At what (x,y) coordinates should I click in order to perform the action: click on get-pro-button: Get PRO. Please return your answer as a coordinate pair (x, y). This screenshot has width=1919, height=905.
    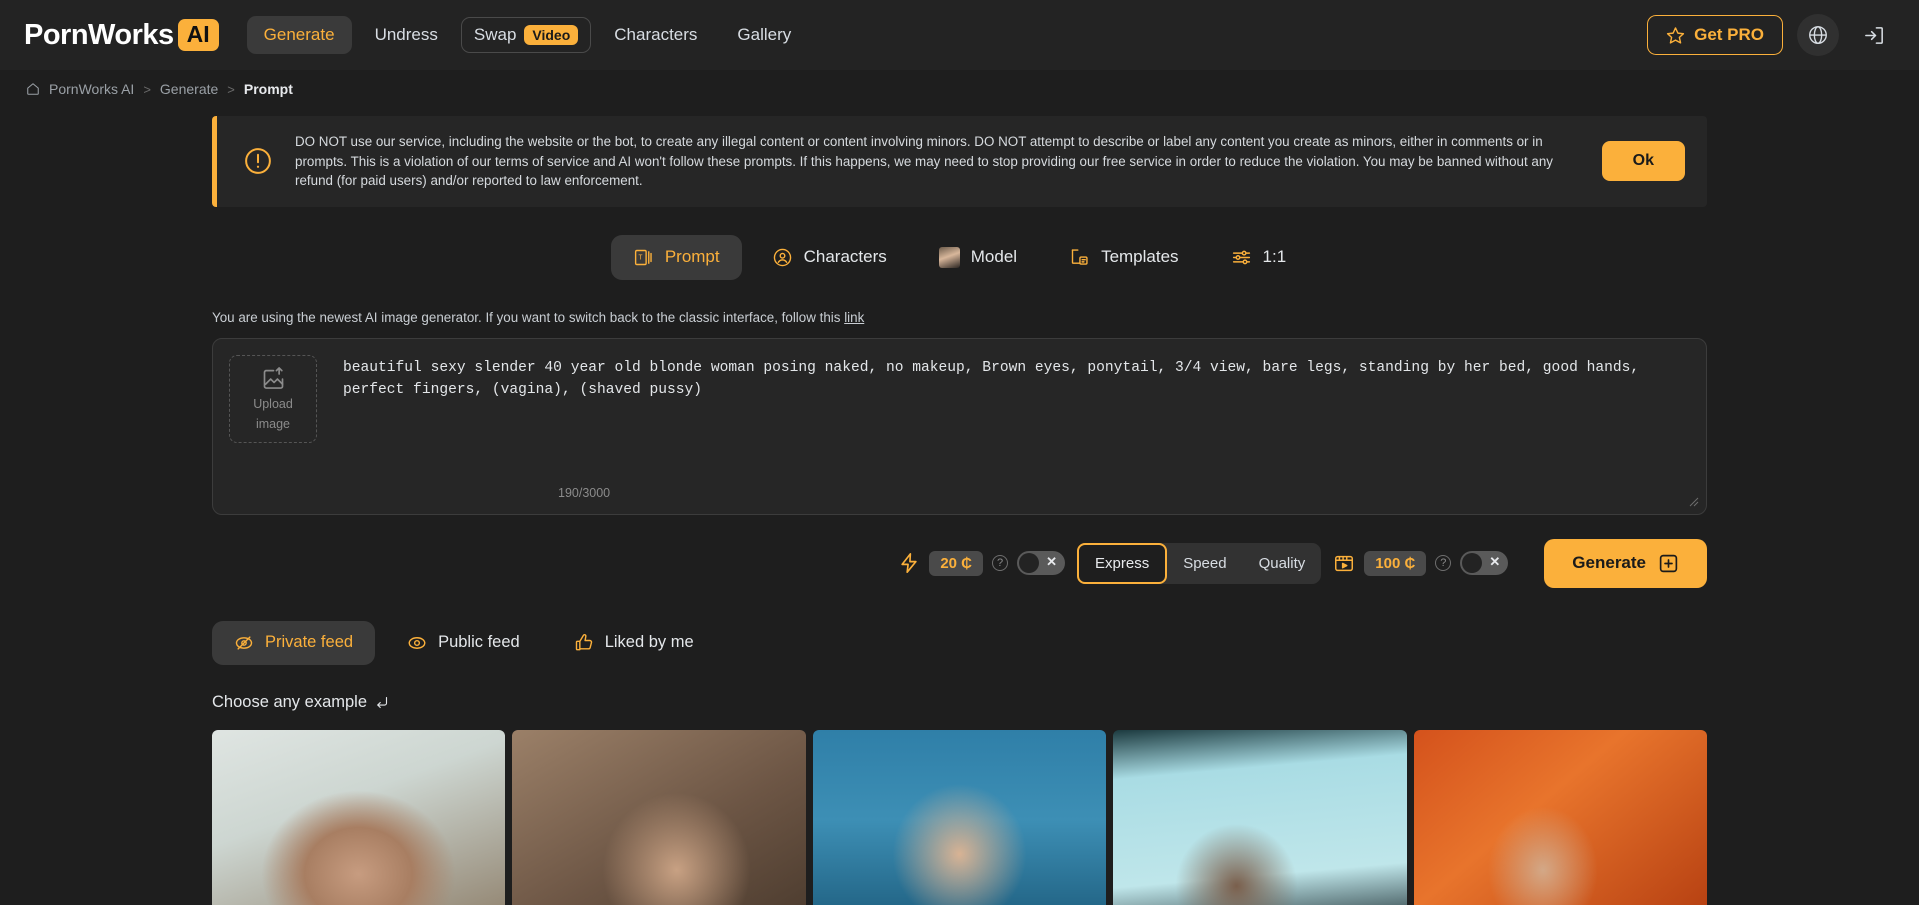
    Looking at the image, I should click on (1715, 35).